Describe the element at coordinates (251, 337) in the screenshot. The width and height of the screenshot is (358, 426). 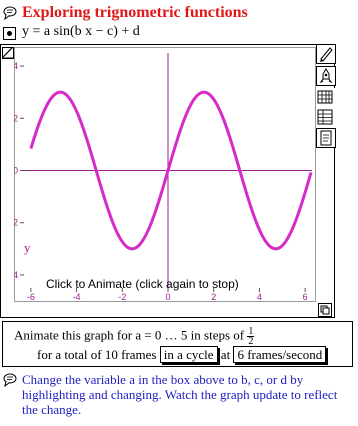
I see `step-fraction: 1 2` at that location.